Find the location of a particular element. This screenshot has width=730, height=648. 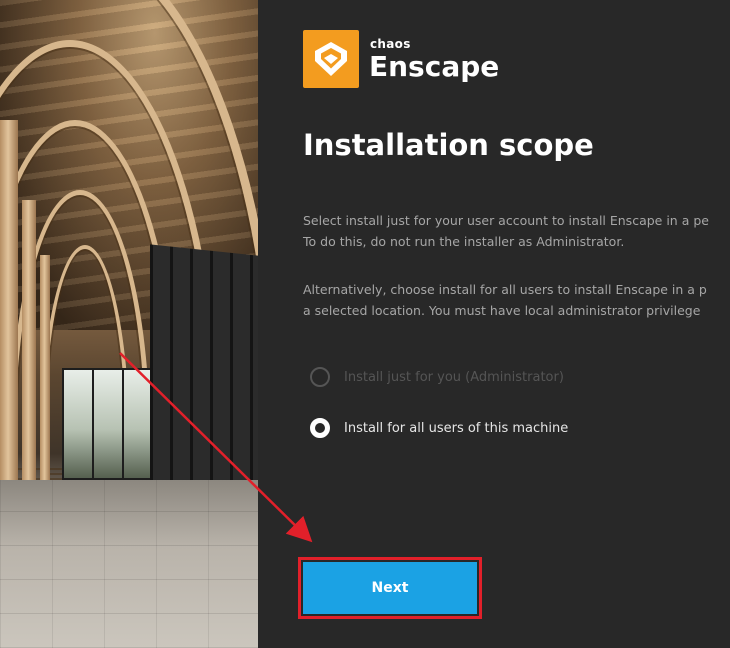

next-button: Next is located at coordinates (390, 588).